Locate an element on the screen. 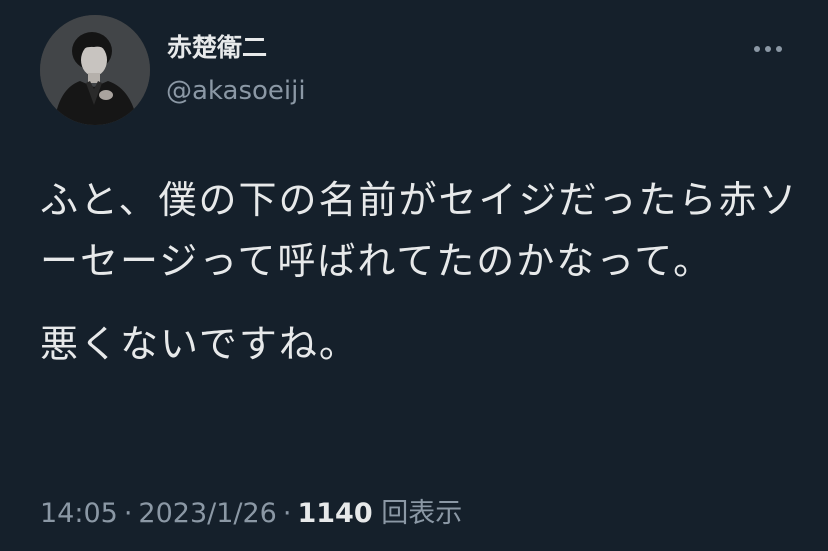 This screenshot has width=828, height=551. author-display-name: 赤楚衛二 is located at coordinates (217, 48).